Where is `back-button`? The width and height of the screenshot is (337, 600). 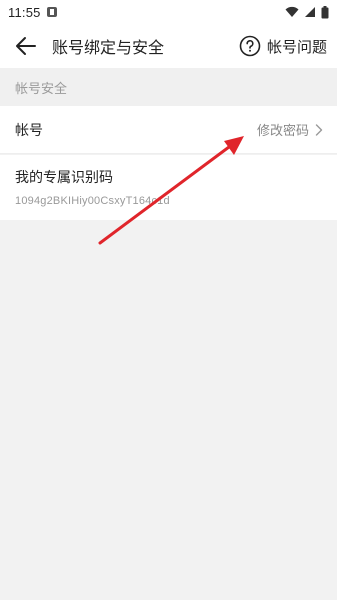
back-button is located at coordinates (26, 46).